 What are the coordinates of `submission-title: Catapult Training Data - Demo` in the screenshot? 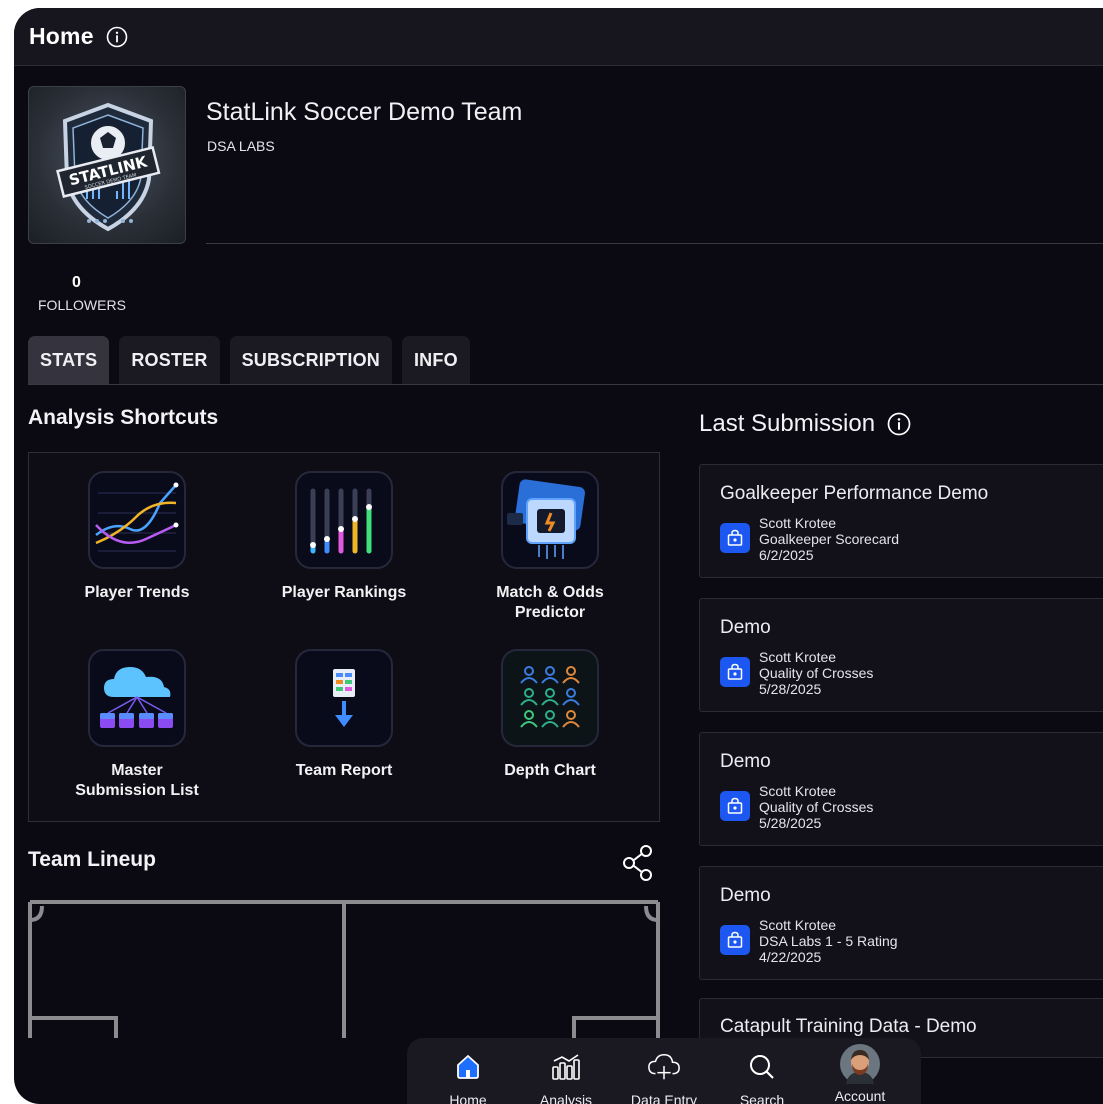 It's located at (848, 1026).